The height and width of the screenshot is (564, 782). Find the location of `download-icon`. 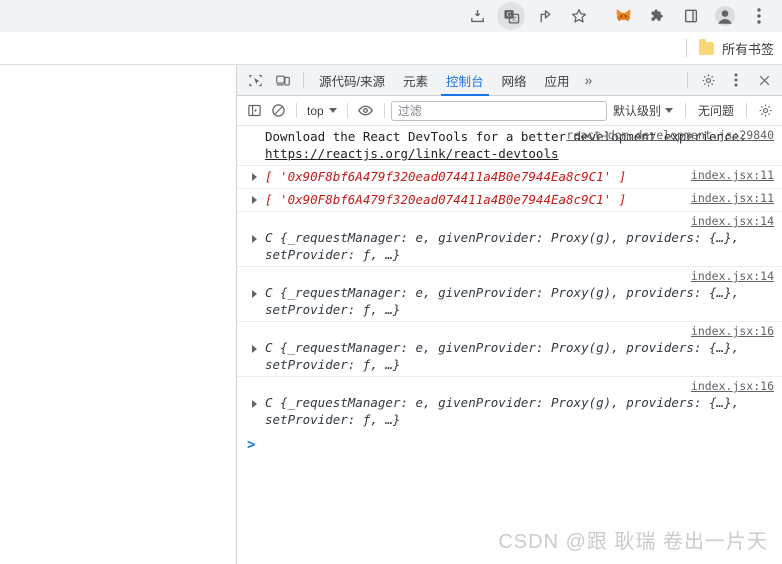

download-icon is located at coordinates (477, 16).